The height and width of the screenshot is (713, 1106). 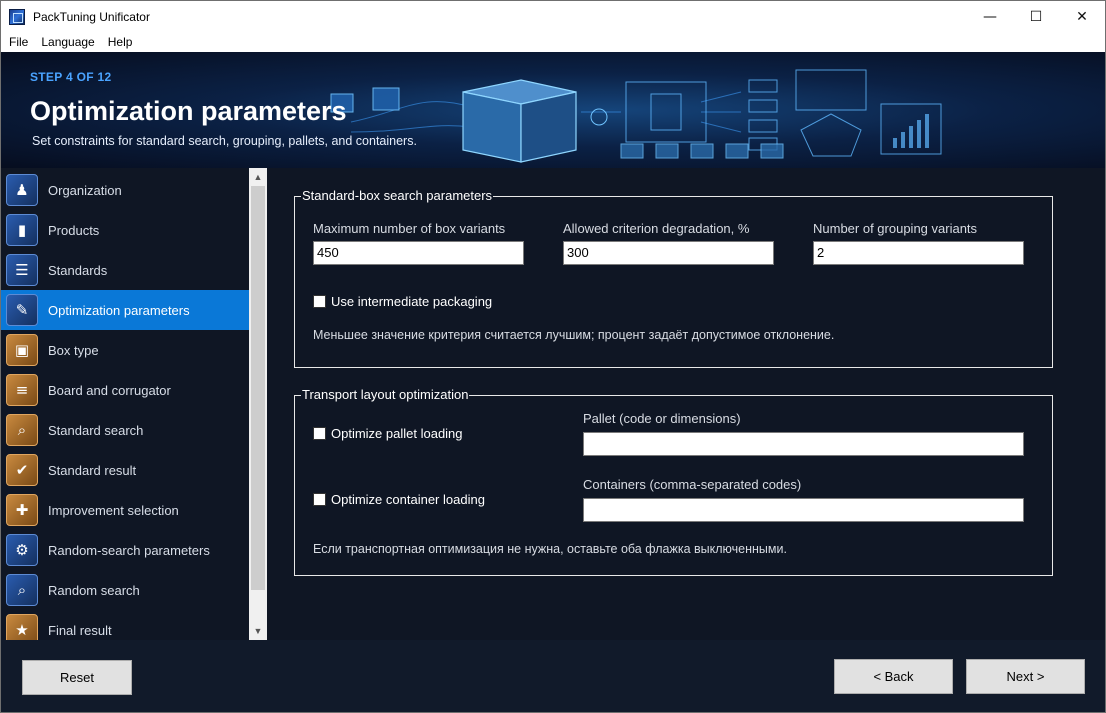 I want to click on bottom-bar: Reset < Back Next >, so click(x=553, y=676).